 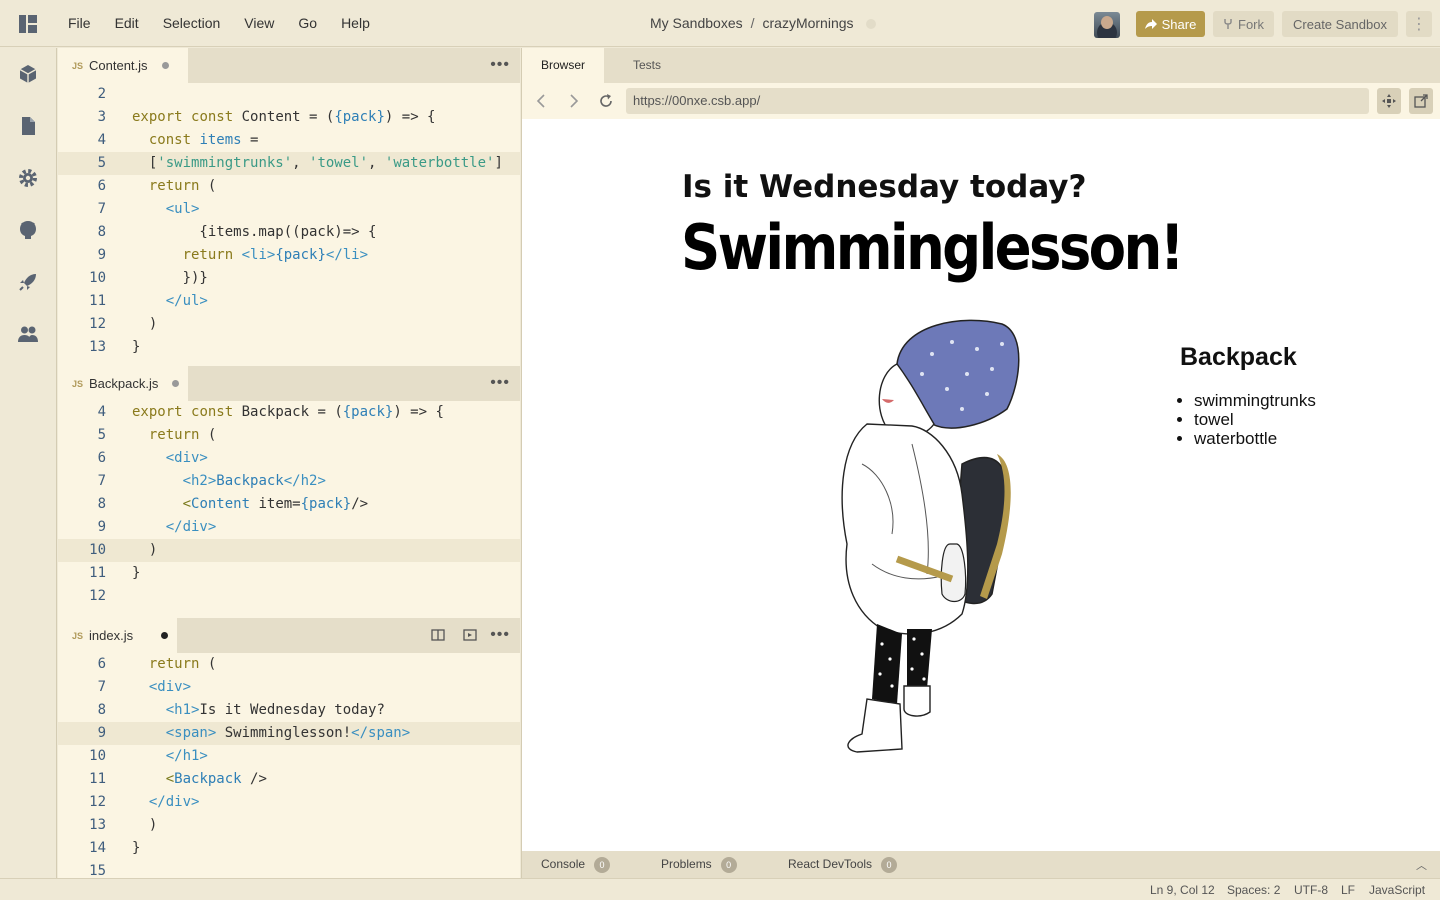 What do you see at coordinates (289, 504) in the screenshot?
I see `code-line: 8 <Content item={pack}/>` at bounding box center [289, 504].